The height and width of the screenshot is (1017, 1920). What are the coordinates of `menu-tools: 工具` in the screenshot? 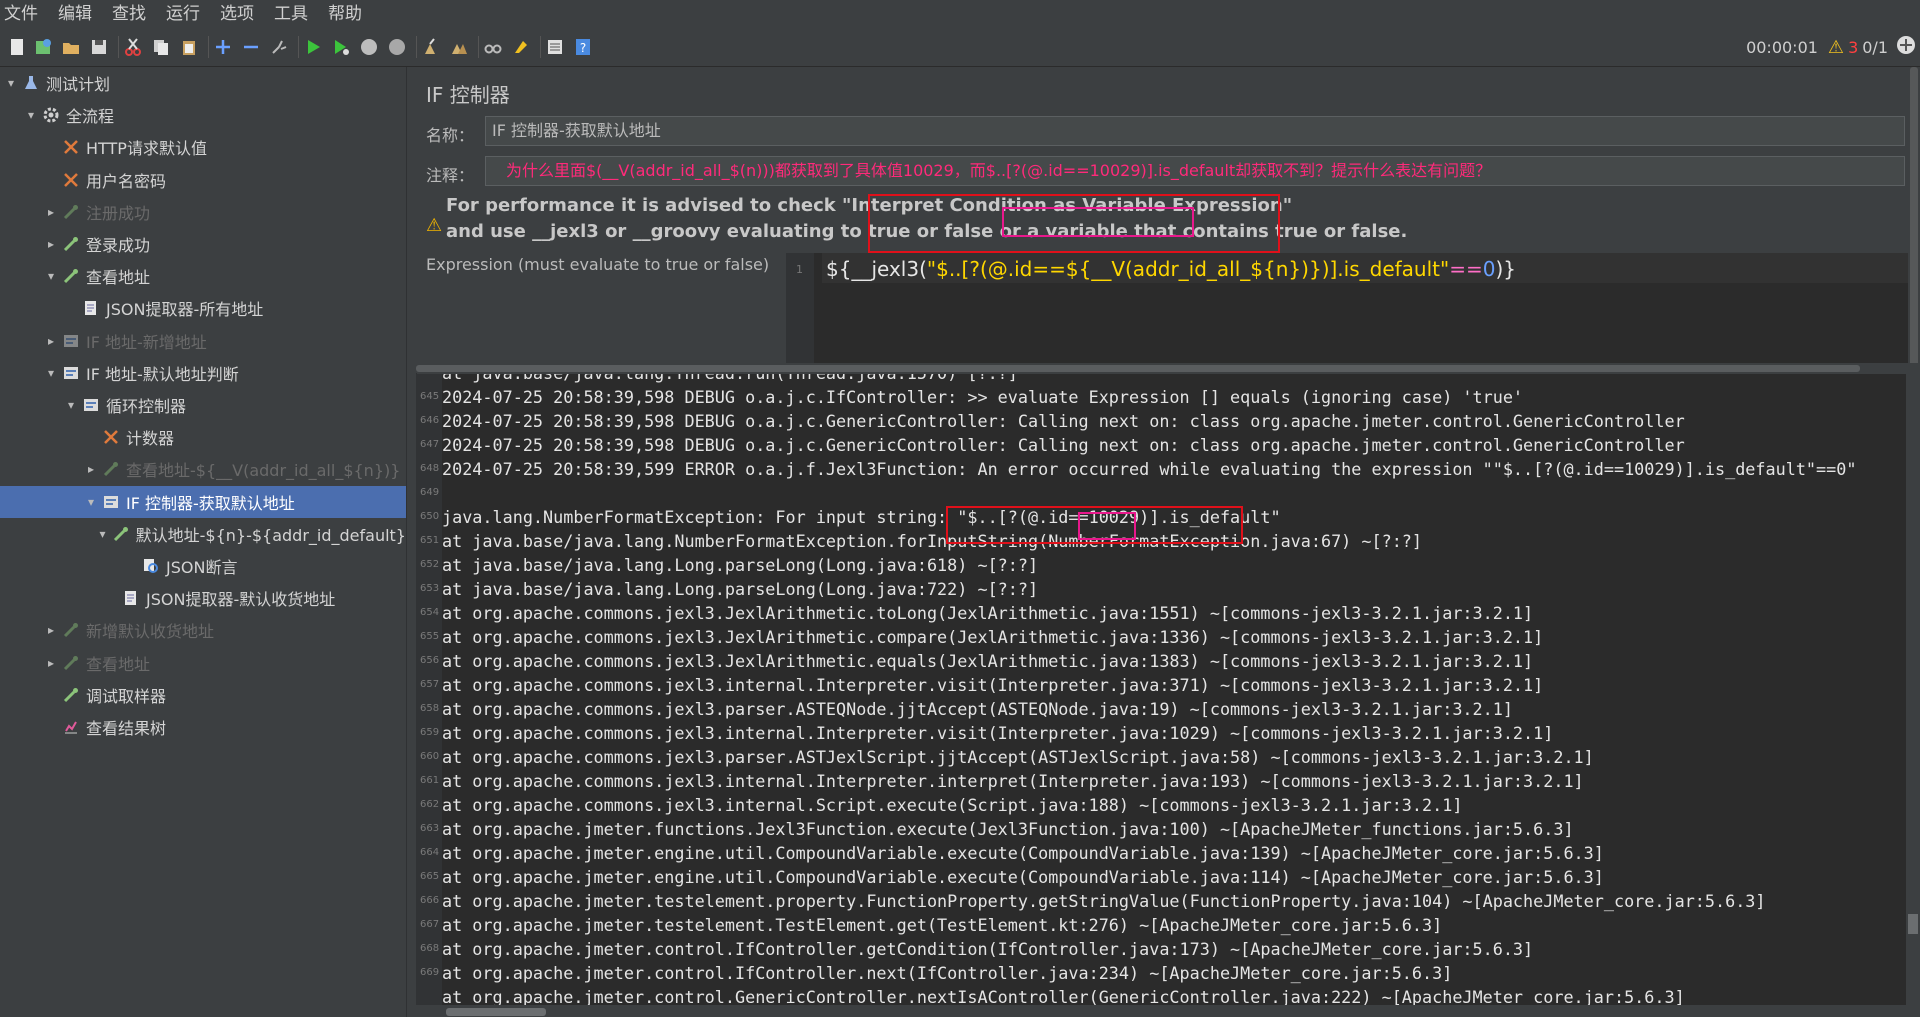 It's located at (291, 14).